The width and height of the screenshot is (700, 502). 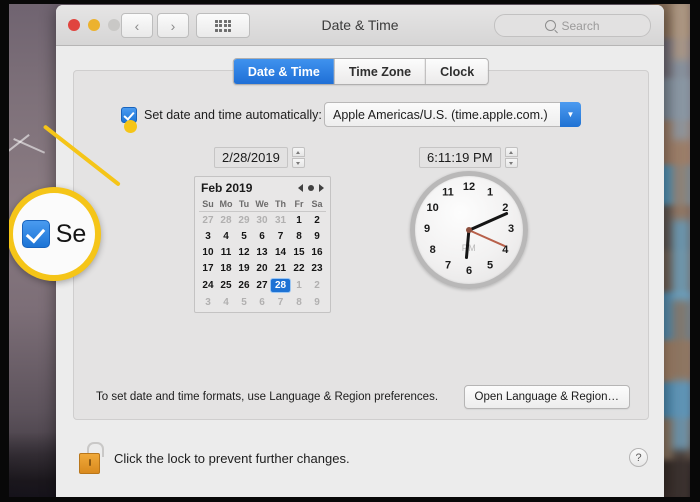 I want to click on date-value: 2/28/2019, so click(x=251, y=157).